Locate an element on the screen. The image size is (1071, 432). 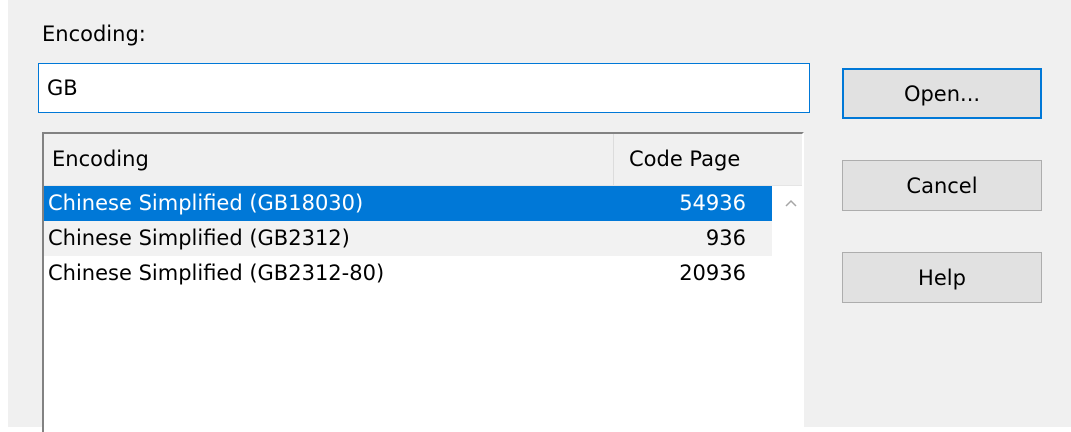
encoding-name: Chinese Simplified (GB2312) is located at coordinates (199, 238).